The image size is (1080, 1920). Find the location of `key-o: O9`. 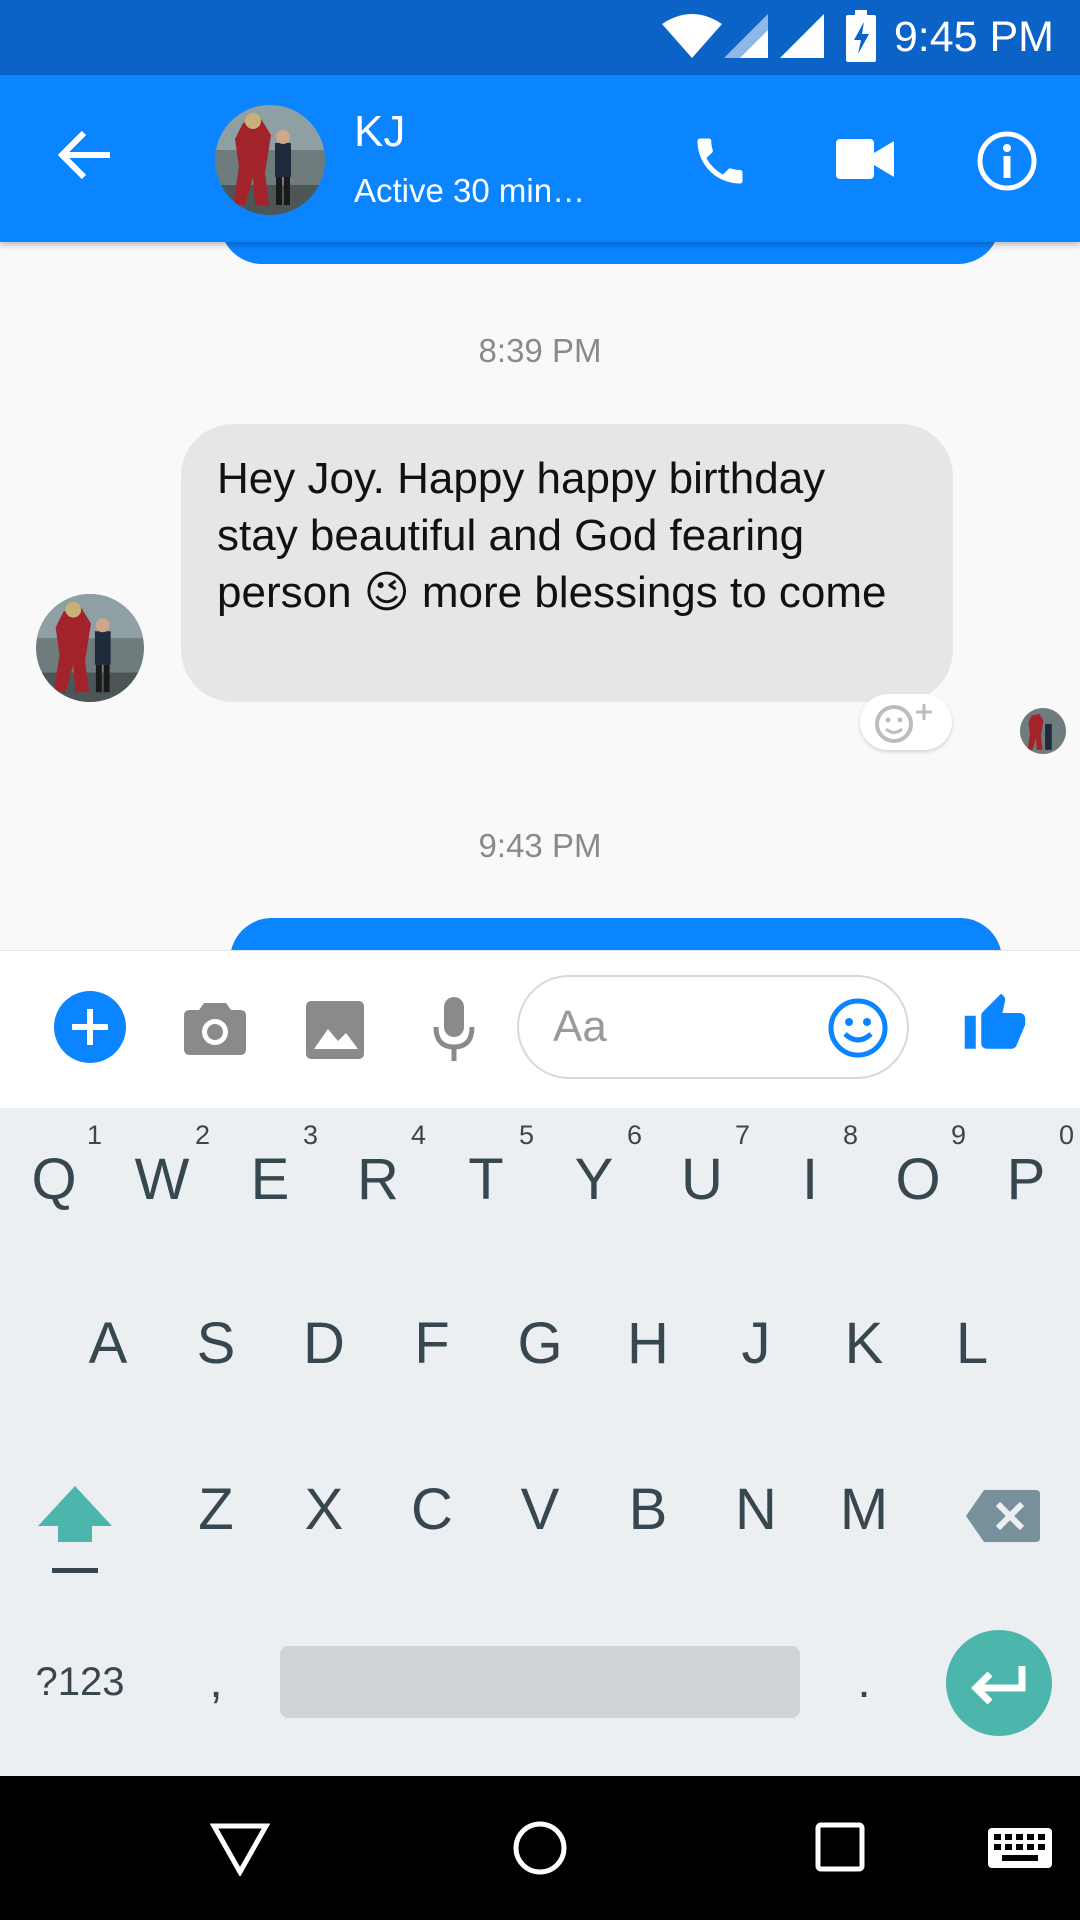

key-o: O9 is located at coordinates (918, 1180).